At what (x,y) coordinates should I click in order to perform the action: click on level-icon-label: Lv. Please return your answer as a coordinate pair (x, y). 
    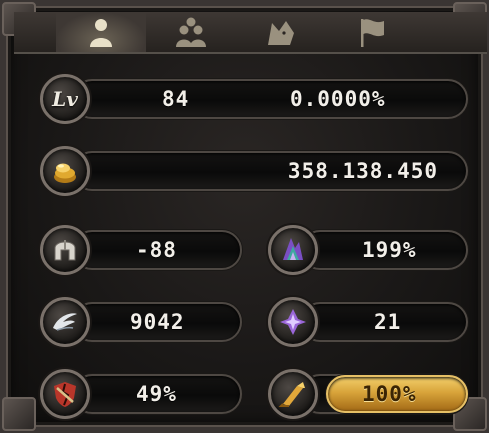
    Looking at the image, I should click on (65, 99).